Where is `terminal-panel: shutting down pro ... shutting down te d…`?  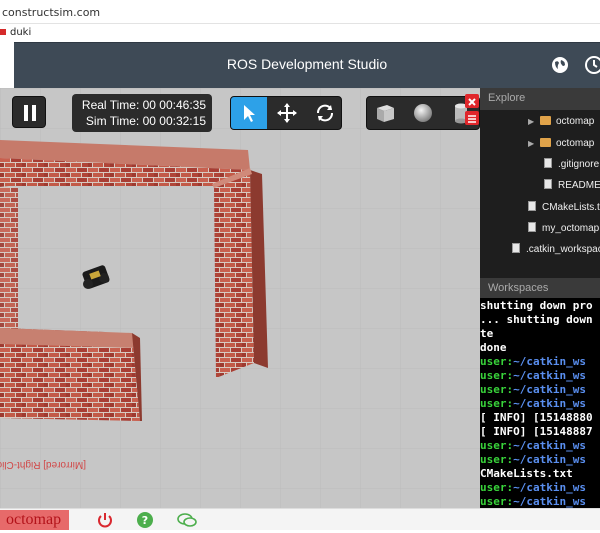
terminal-panel: shutting down pro ... shutting down te d… is located at coordinates (540, 403).